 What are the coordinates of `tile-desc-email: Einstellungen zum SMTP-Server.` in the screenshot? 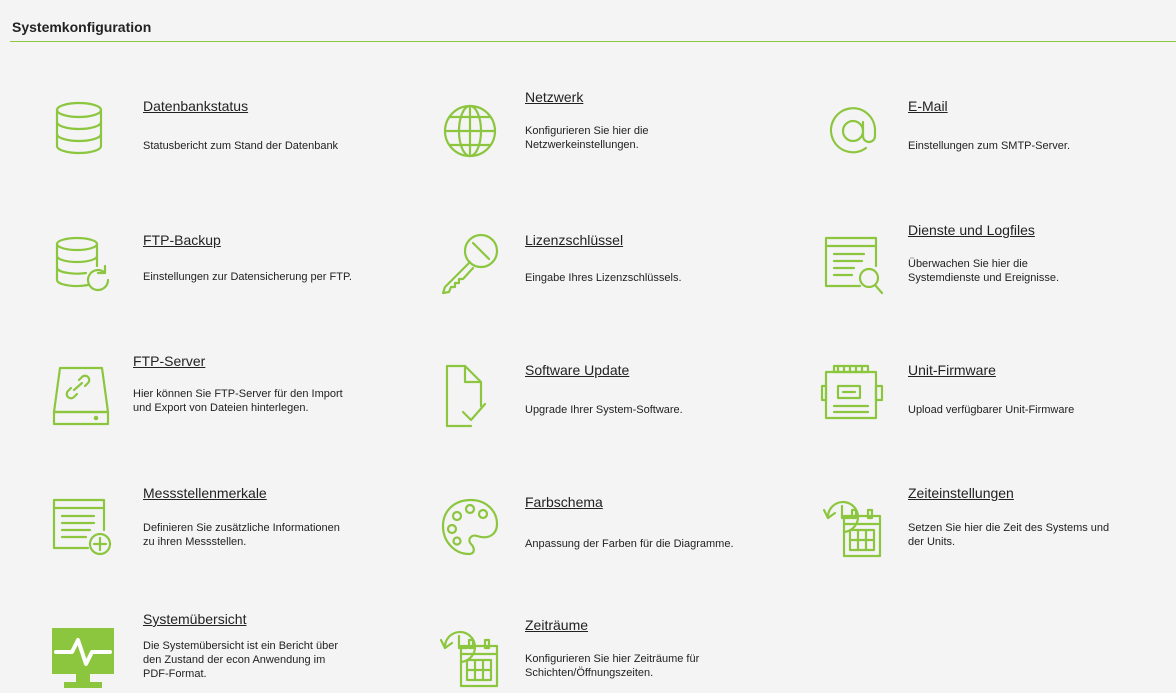 It's located at (1038, 146).